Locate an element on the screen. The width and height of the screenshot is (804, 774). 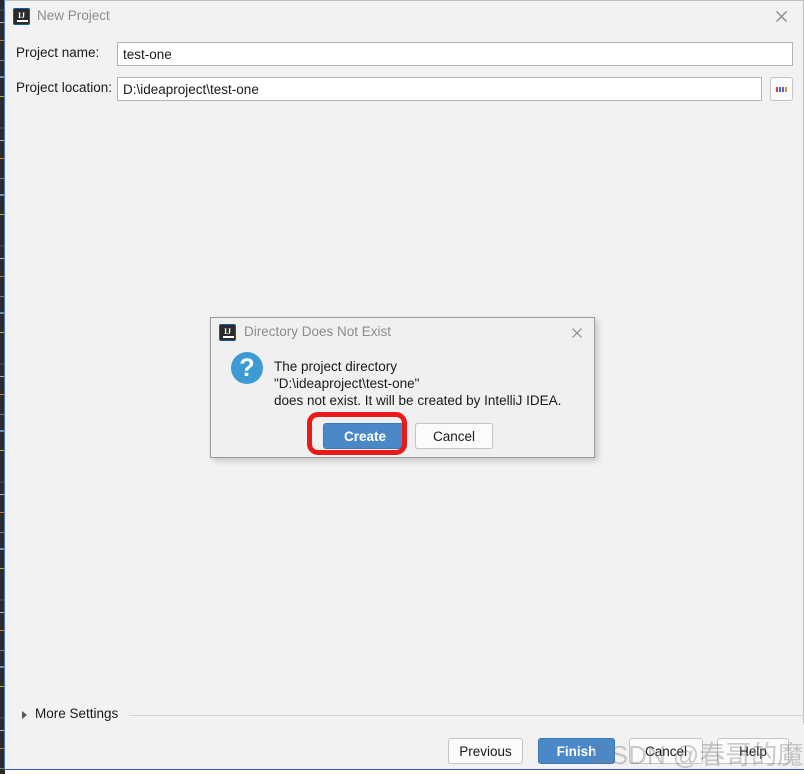
project-name-label: Project name: is located at coordinates (58, 52).